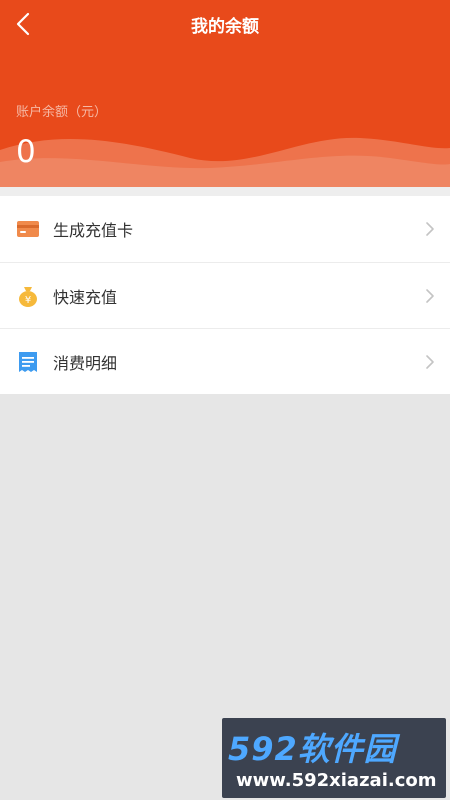  What do you see at coordinates (225, 361) in the screenshot?
I see `menu-item-spending-details: 消费明细` at bounding box center [225, 361].